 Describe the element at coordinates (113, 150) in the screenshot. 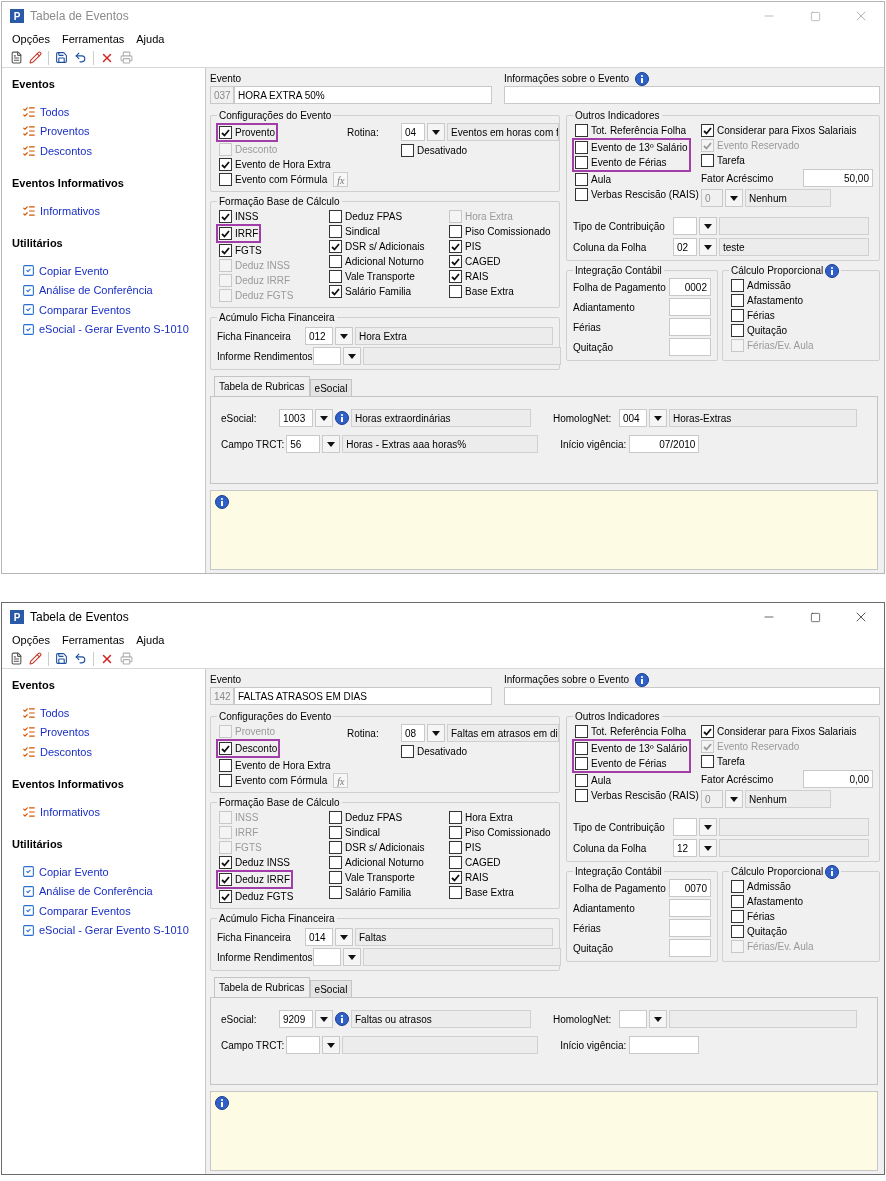

I see `sidebar-link: Descontos` at that location.